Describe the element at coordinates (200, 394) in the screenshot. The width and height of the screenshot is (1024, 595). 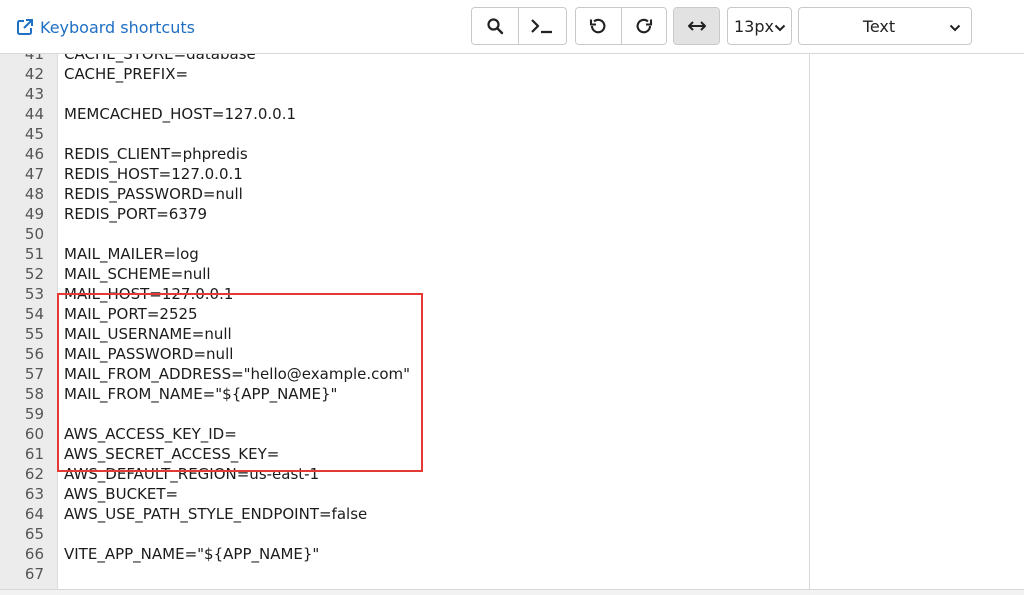
I see `code-text: MAIL_FROM_NAME="${APP_NAME}"` at that location.